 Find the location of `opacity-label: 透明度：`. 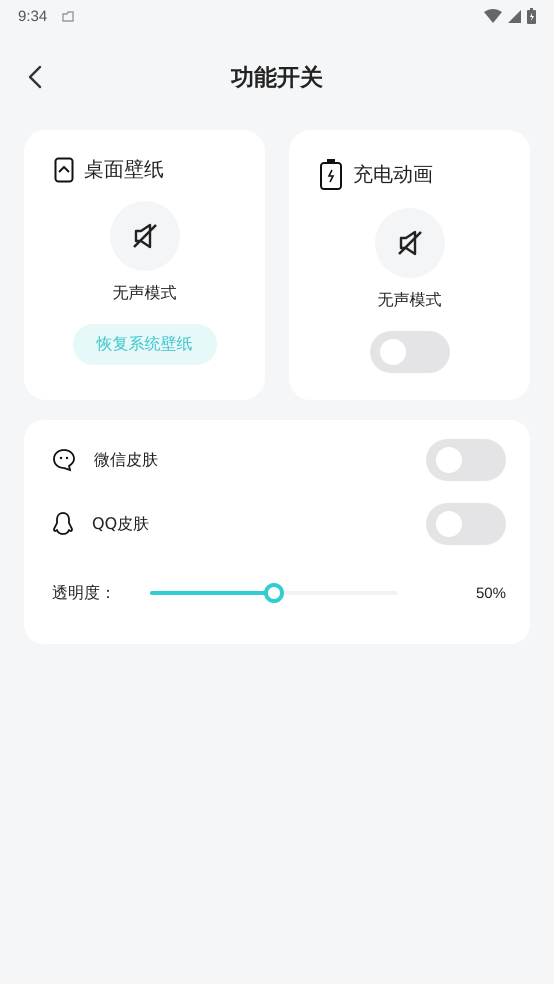

opacity-label: 透明度： is located at coordinates (84, 593).